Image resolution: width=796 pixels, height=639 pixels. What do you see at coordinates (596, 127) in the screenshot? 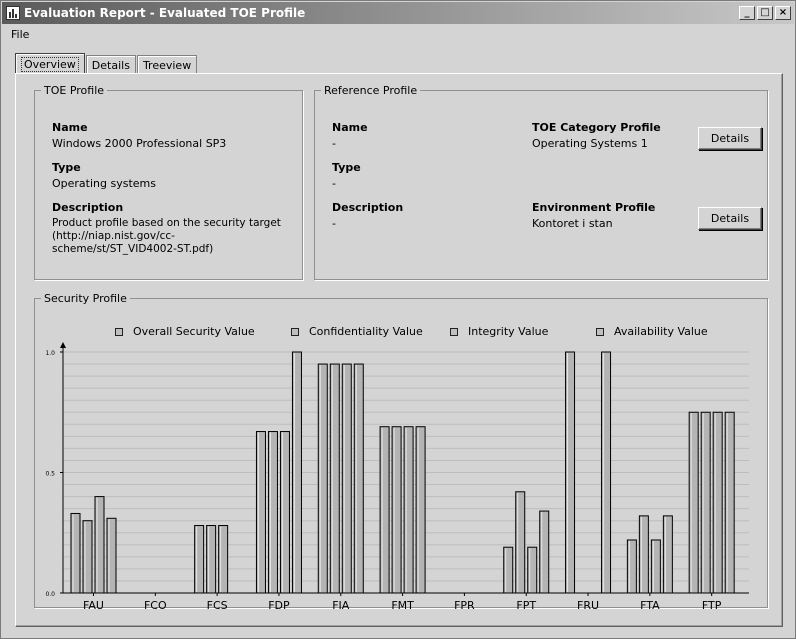
I see `toe-category-label: TOE Category Profile` at bounding box center [596, 127].